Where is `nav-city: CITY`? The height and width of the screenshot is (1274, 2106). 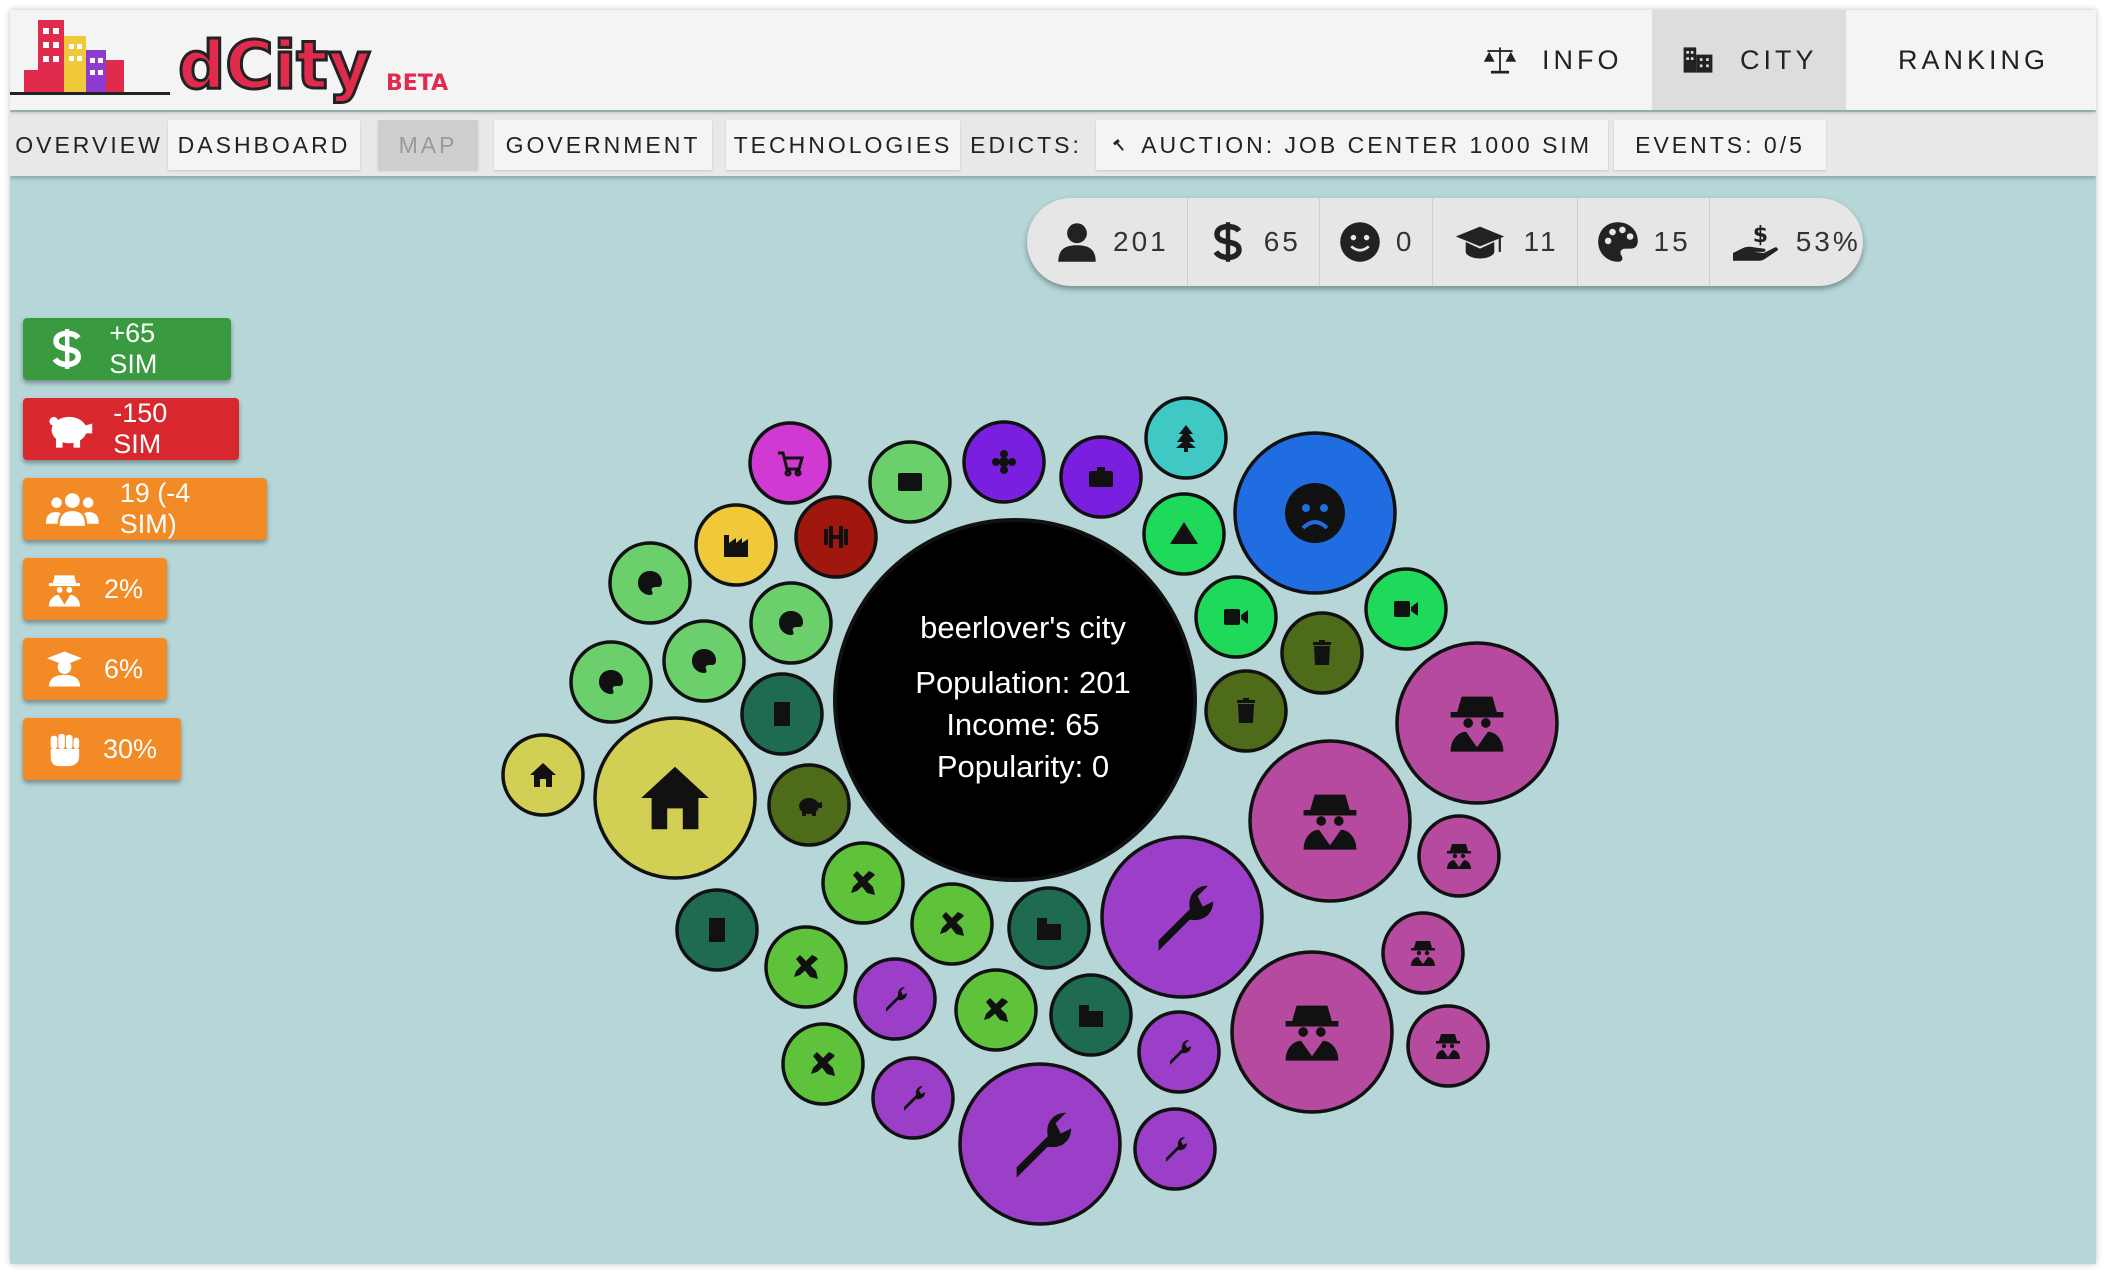
nav-city: CITY is located at coordinates (1749, 60).